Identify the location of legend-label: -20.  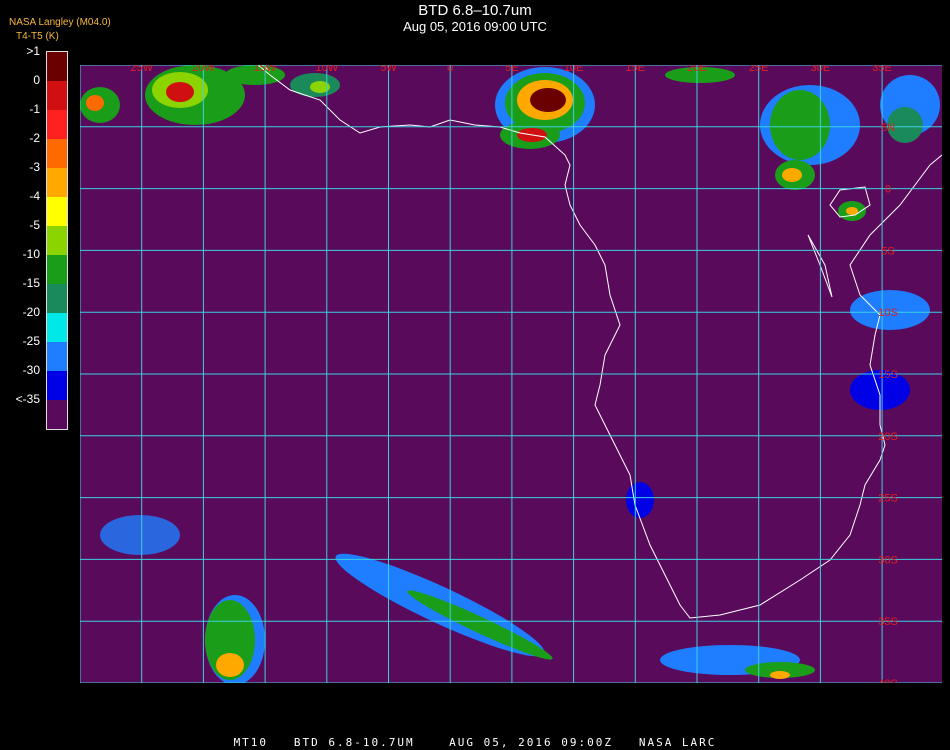
(31, 312).